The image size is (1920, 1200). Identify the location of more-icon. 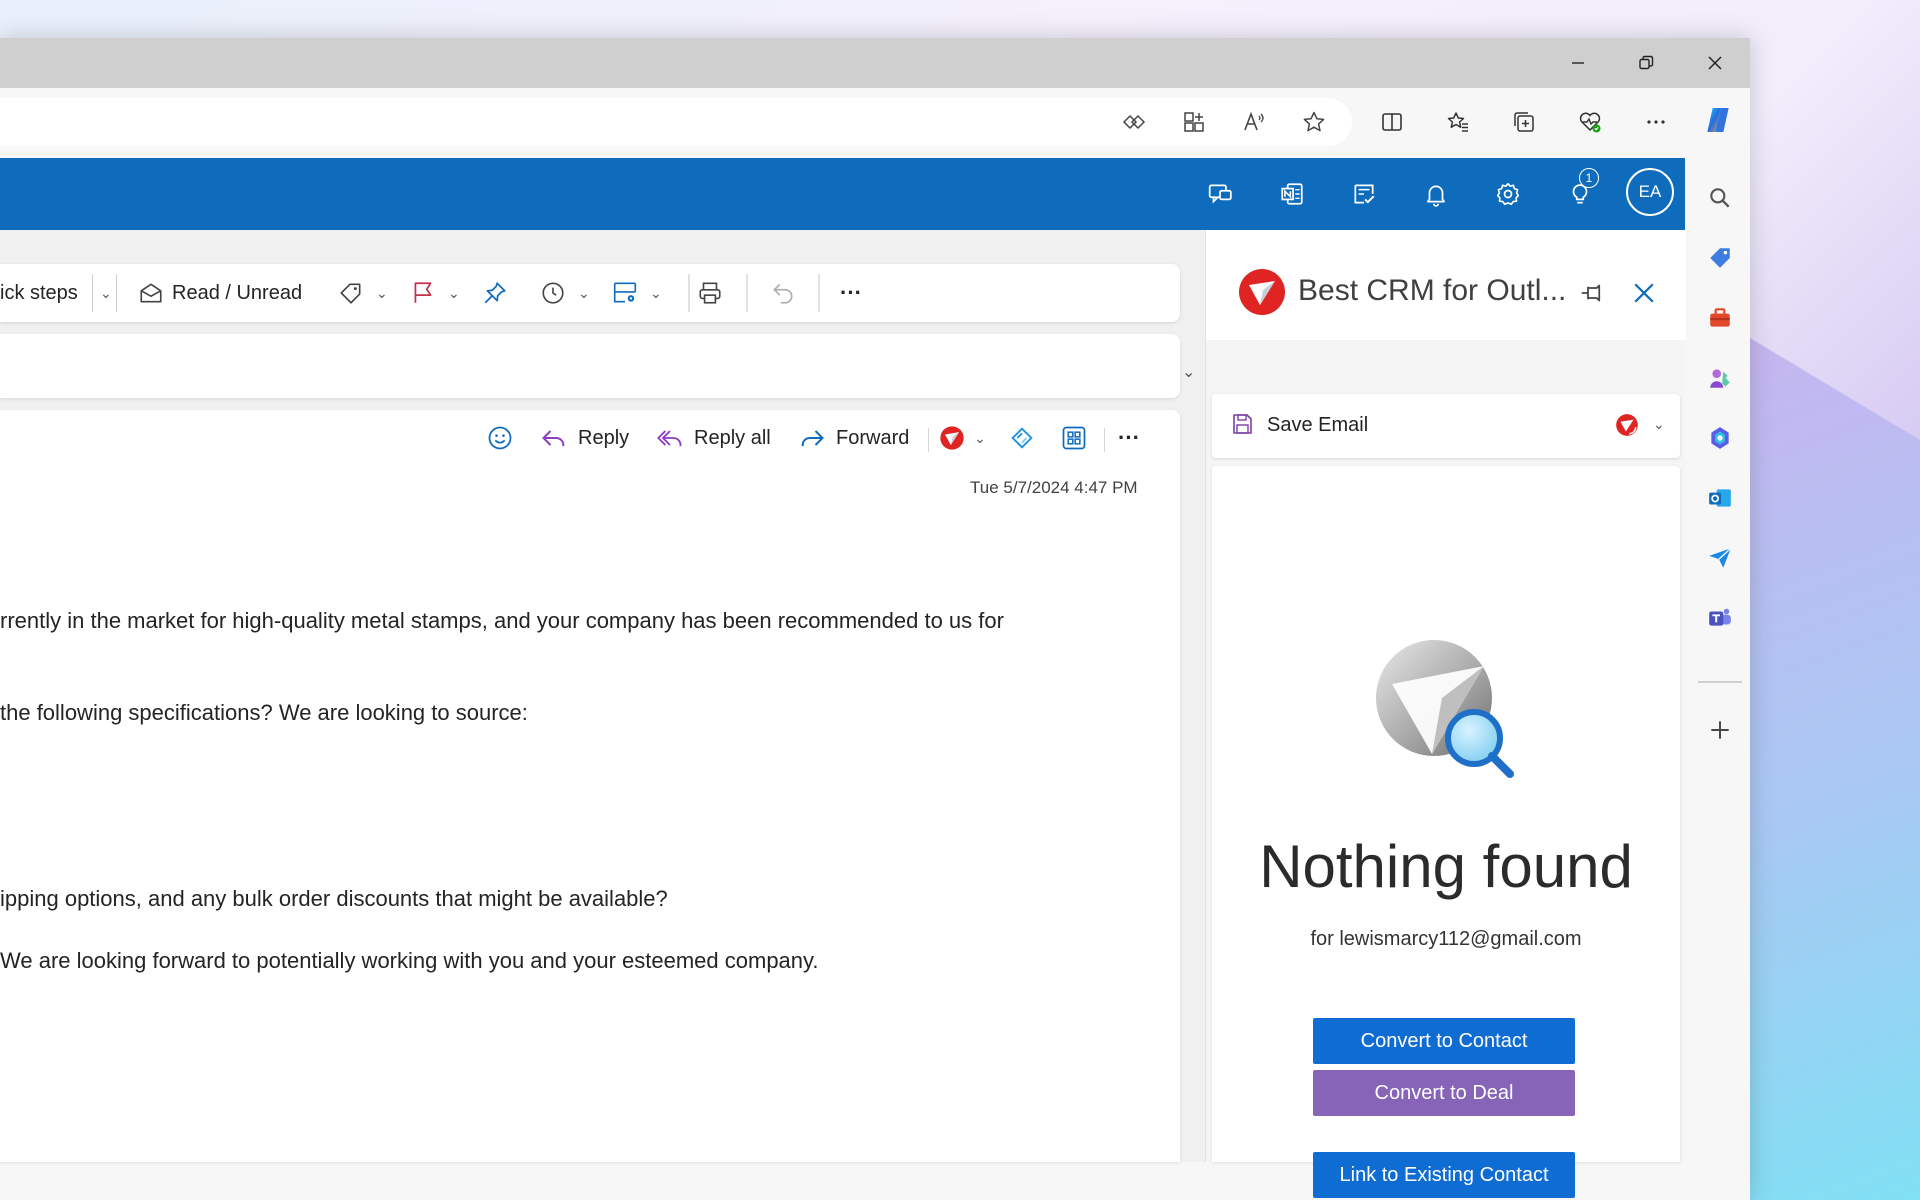
(1656, 122).